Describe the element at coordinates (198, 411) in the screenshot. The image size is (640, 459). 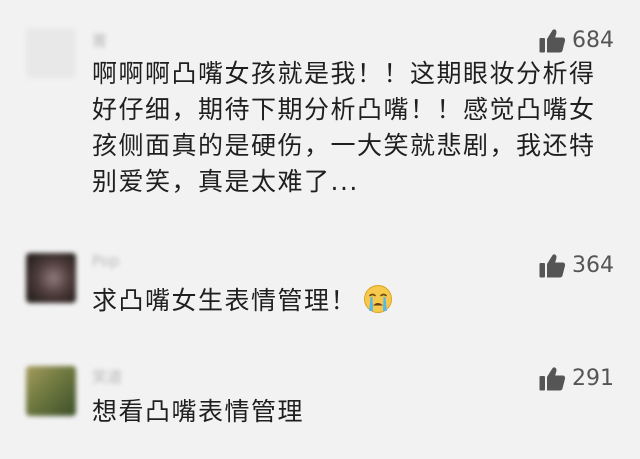
I see `comment-text-line: 想看凸嘴表情管理` at that location.